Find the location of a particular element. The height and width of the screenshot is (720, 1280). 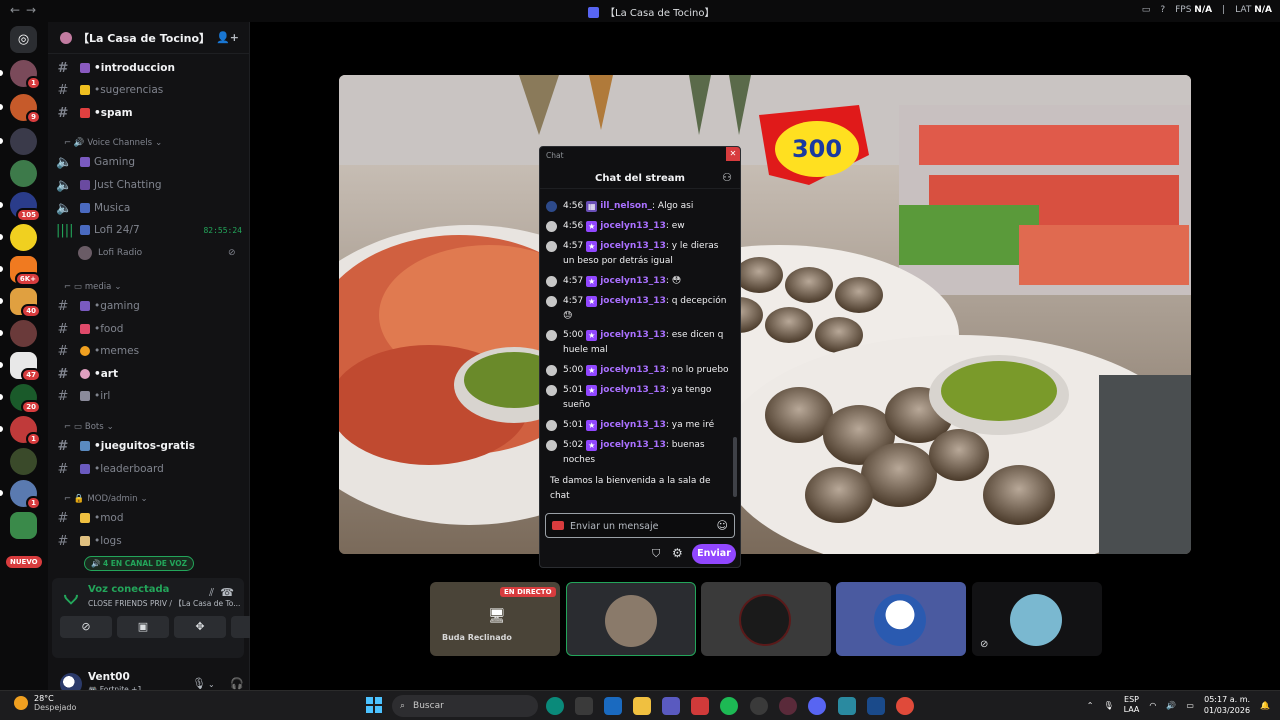

shield-icon: ⛉ is located at coordinates (656, 554).